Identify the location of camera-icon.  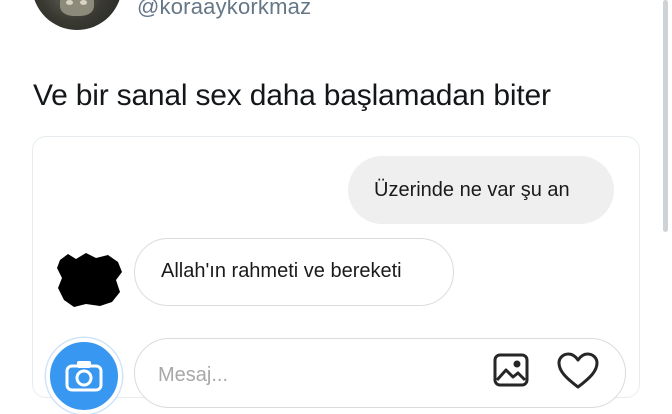
(84, 376).